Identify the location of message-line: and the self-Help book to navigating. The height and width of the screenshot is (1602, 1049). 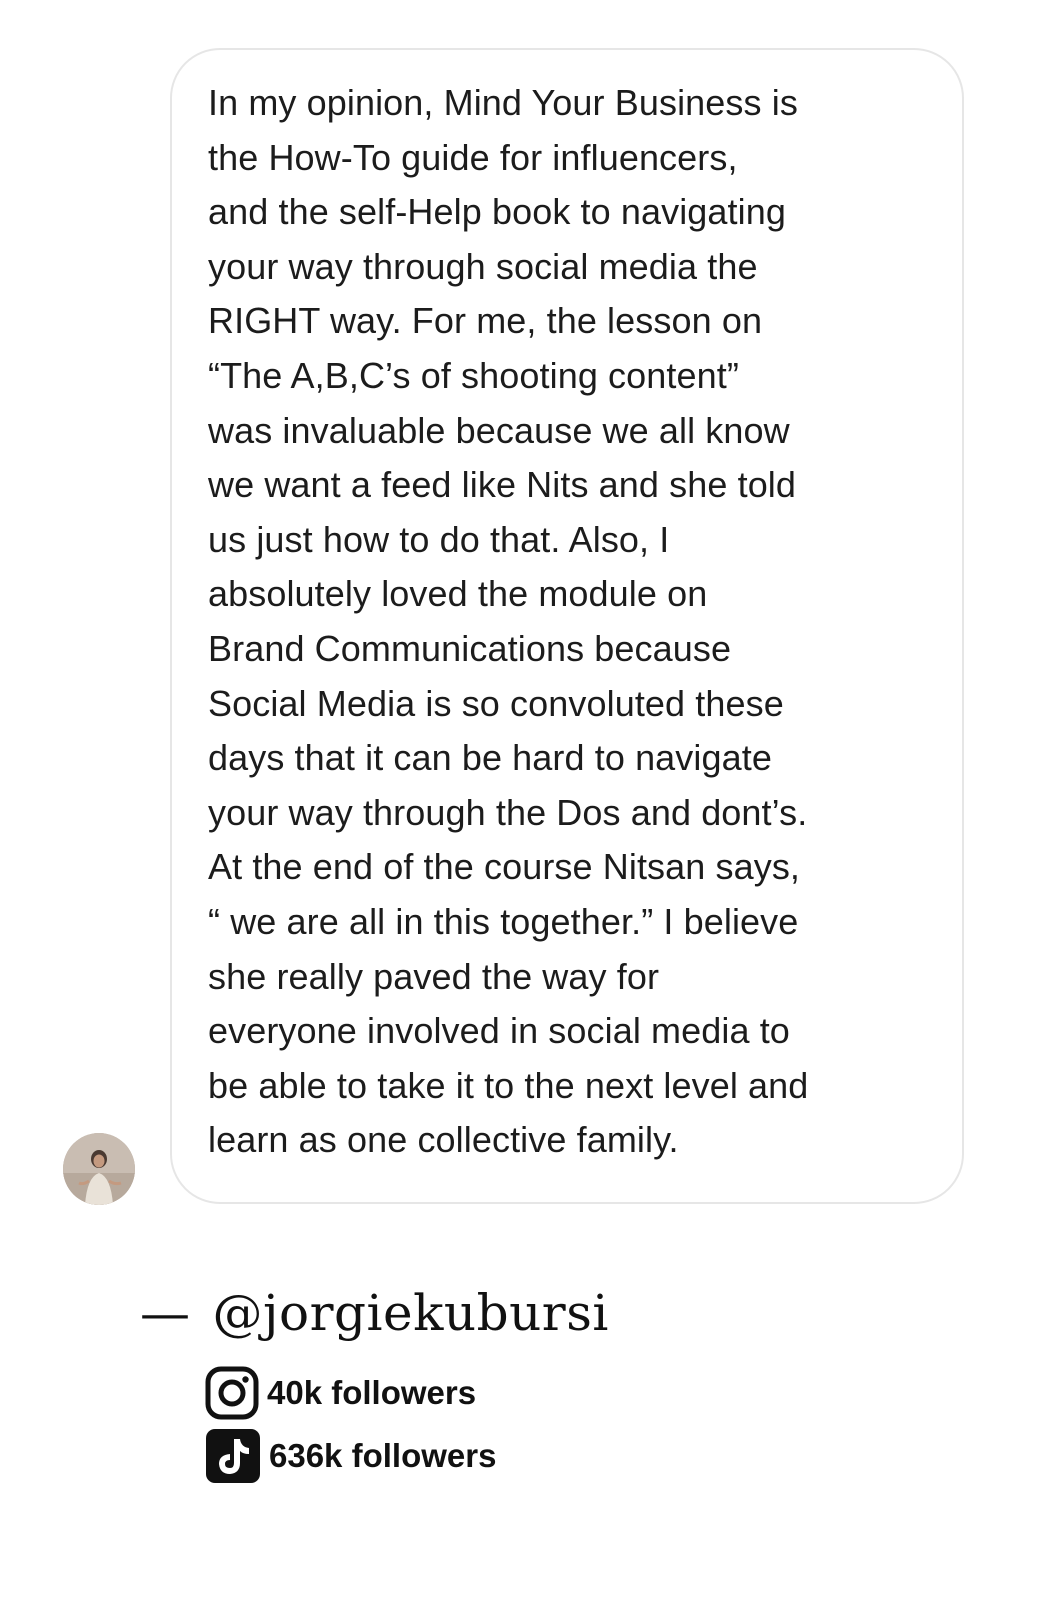
(497, 212).